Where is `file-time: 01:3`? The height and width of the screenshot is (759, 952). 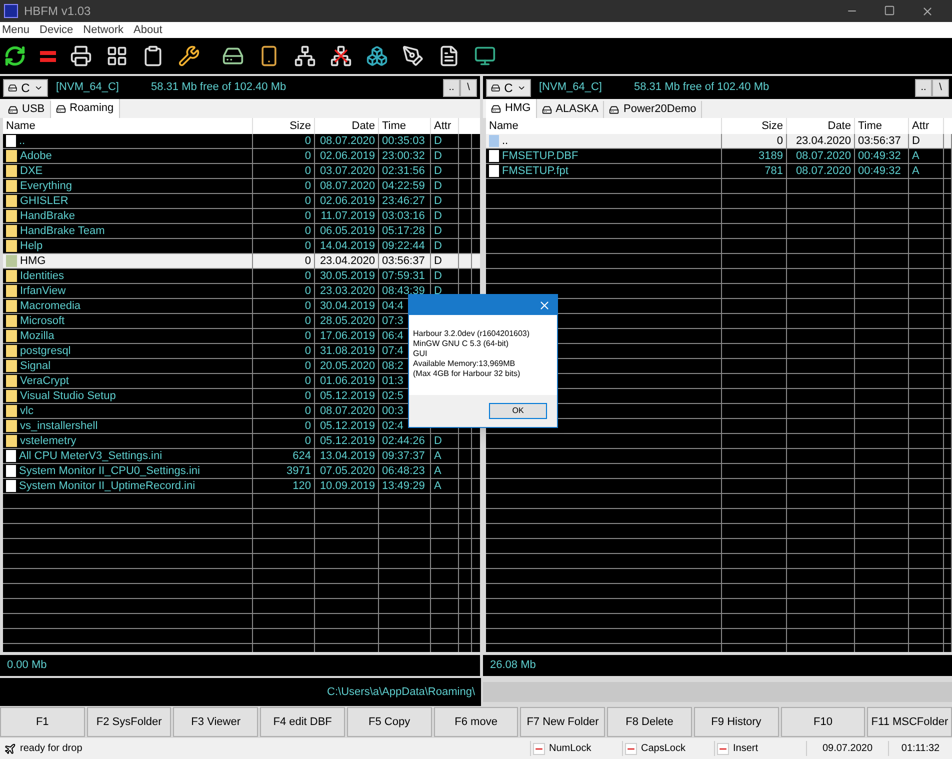
file-time: 01:3 is located at coordinates (393, 381).